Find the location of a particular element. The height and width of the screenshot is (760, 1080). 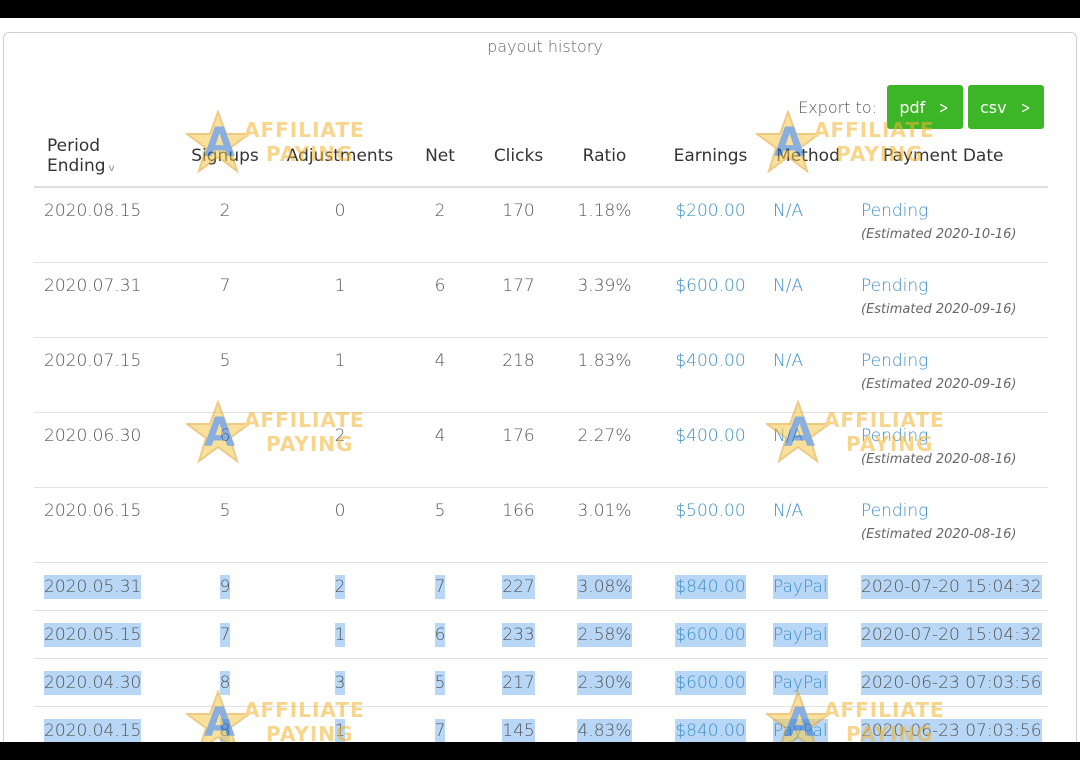

cell-period-ending: 2020.05.15 is located at coordinates (99, 634).